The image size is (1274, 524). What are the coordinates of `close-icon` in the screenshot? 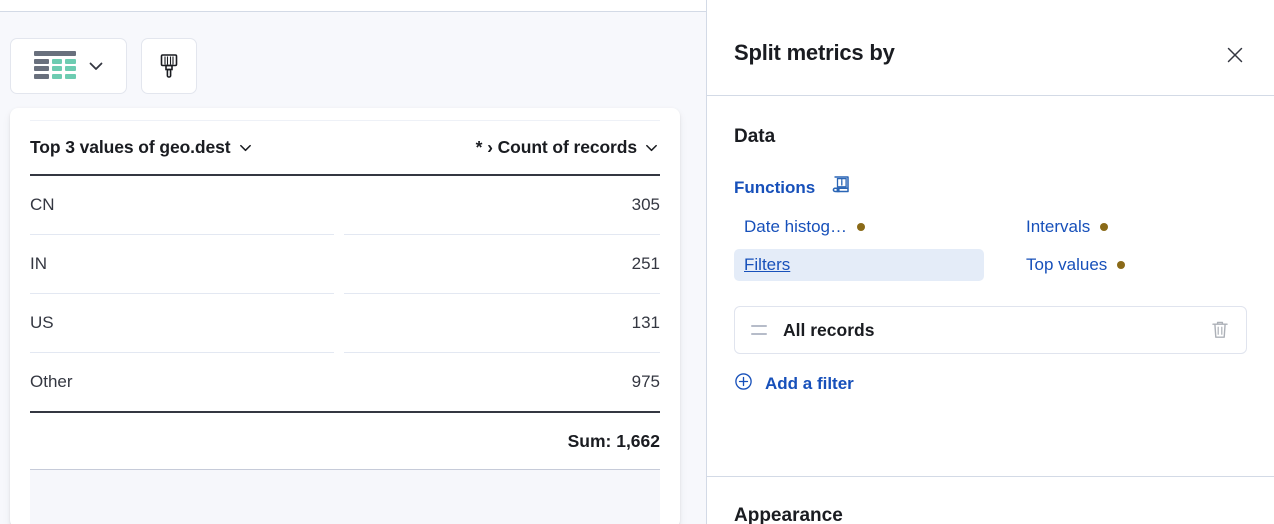 It's located at (1235, 55).